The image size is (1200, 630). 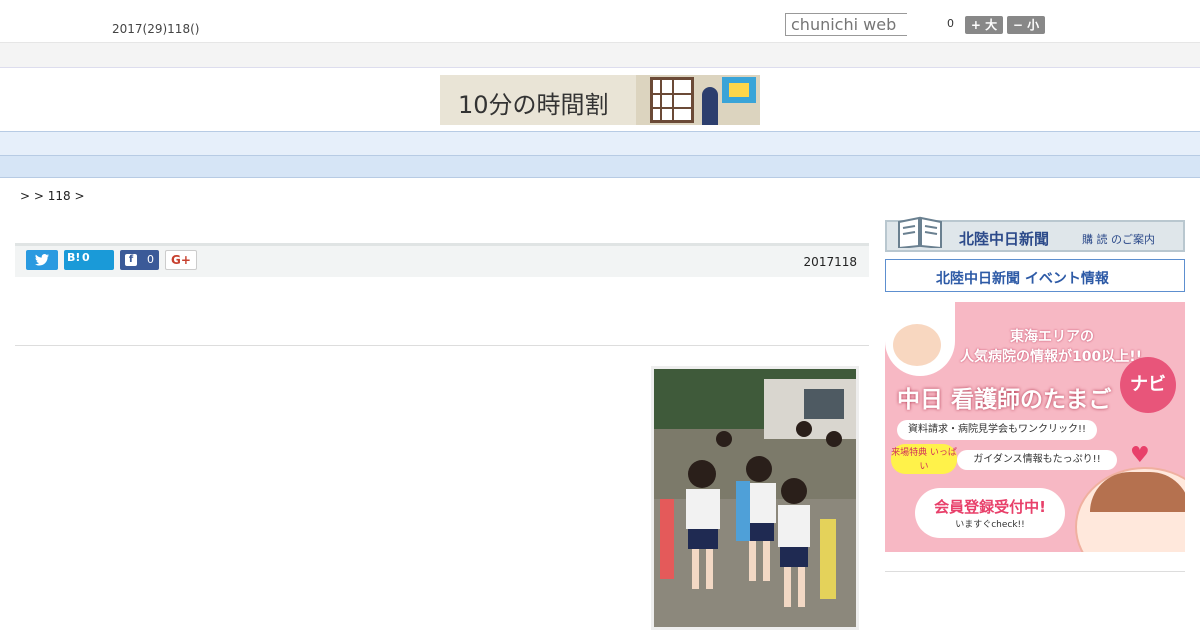 I want to click on nurse-ad-cta-sub: いますぐcheck!!, so click(x=990, y=525).